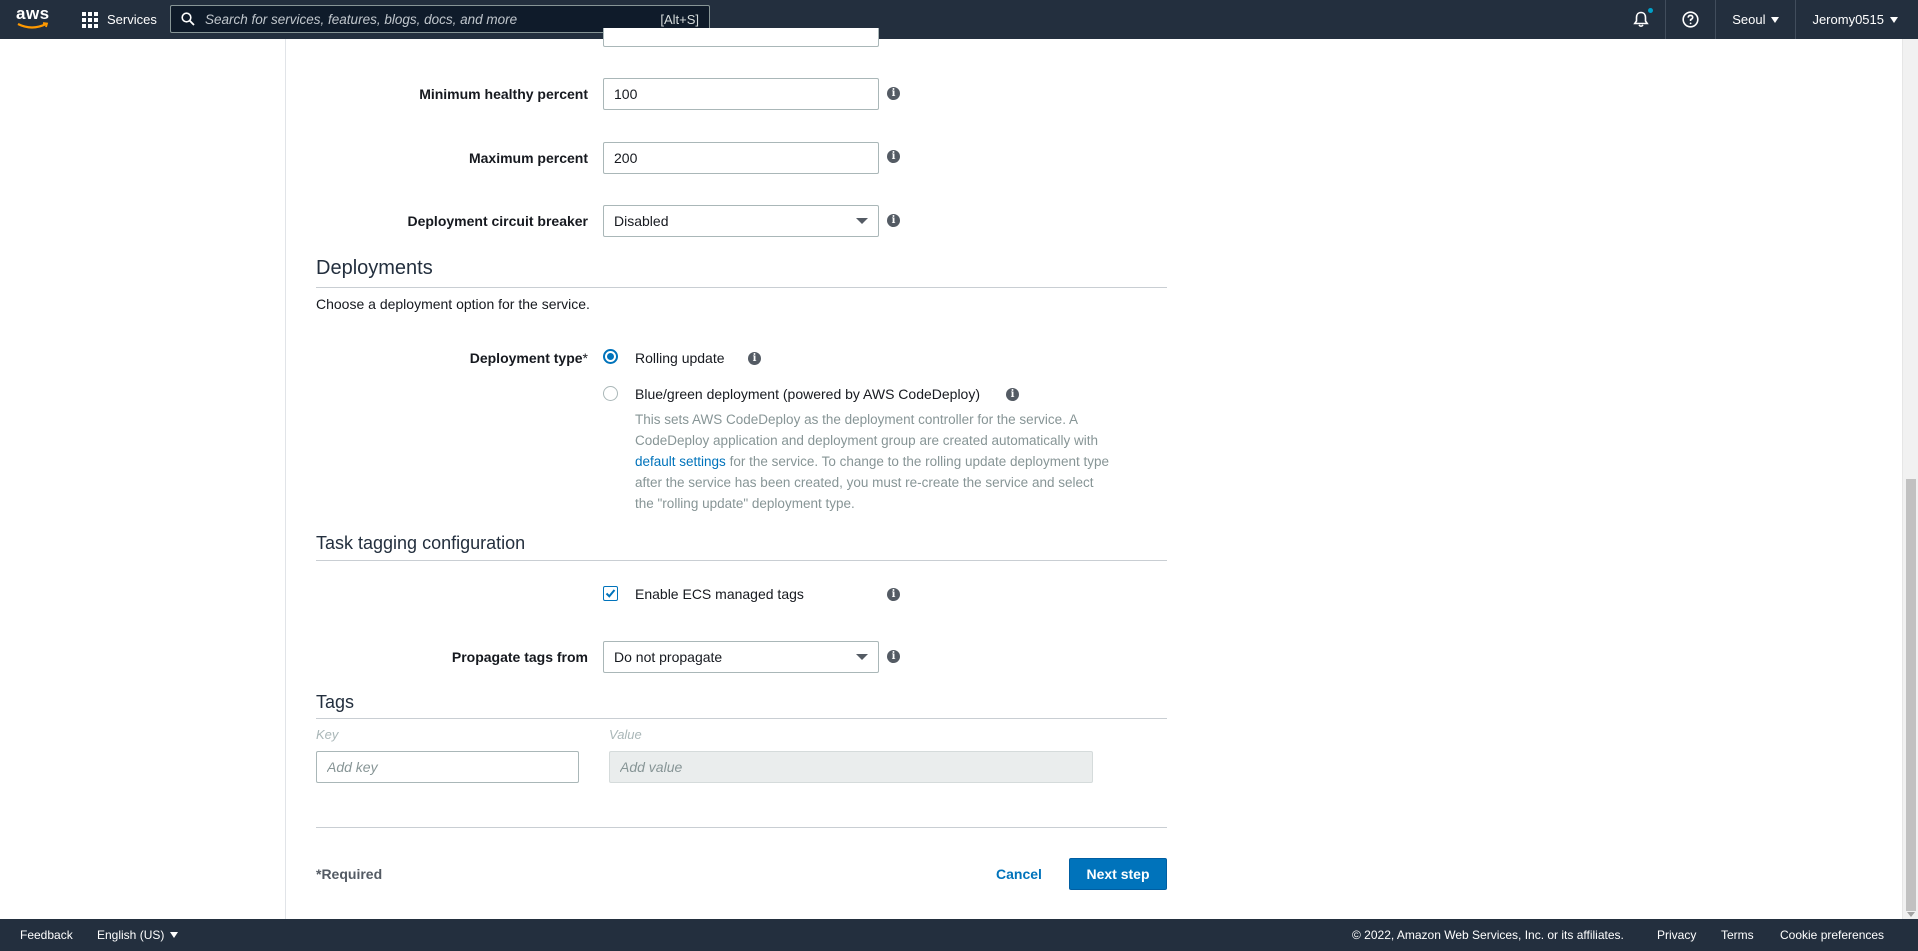 The height and width of the screenshot is (951, 1918). I want to click on aws-smile-icon, so click(33, 25).